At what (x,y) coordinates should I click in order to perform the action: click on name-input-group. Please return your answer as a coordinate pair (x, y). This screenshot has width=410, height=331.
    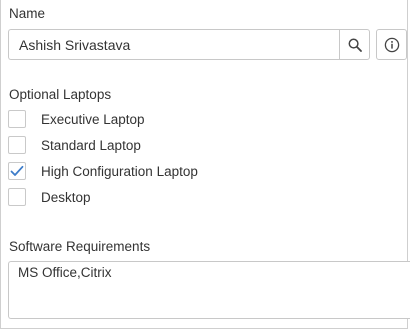
    Looking at the image, I should click on (189, 44).